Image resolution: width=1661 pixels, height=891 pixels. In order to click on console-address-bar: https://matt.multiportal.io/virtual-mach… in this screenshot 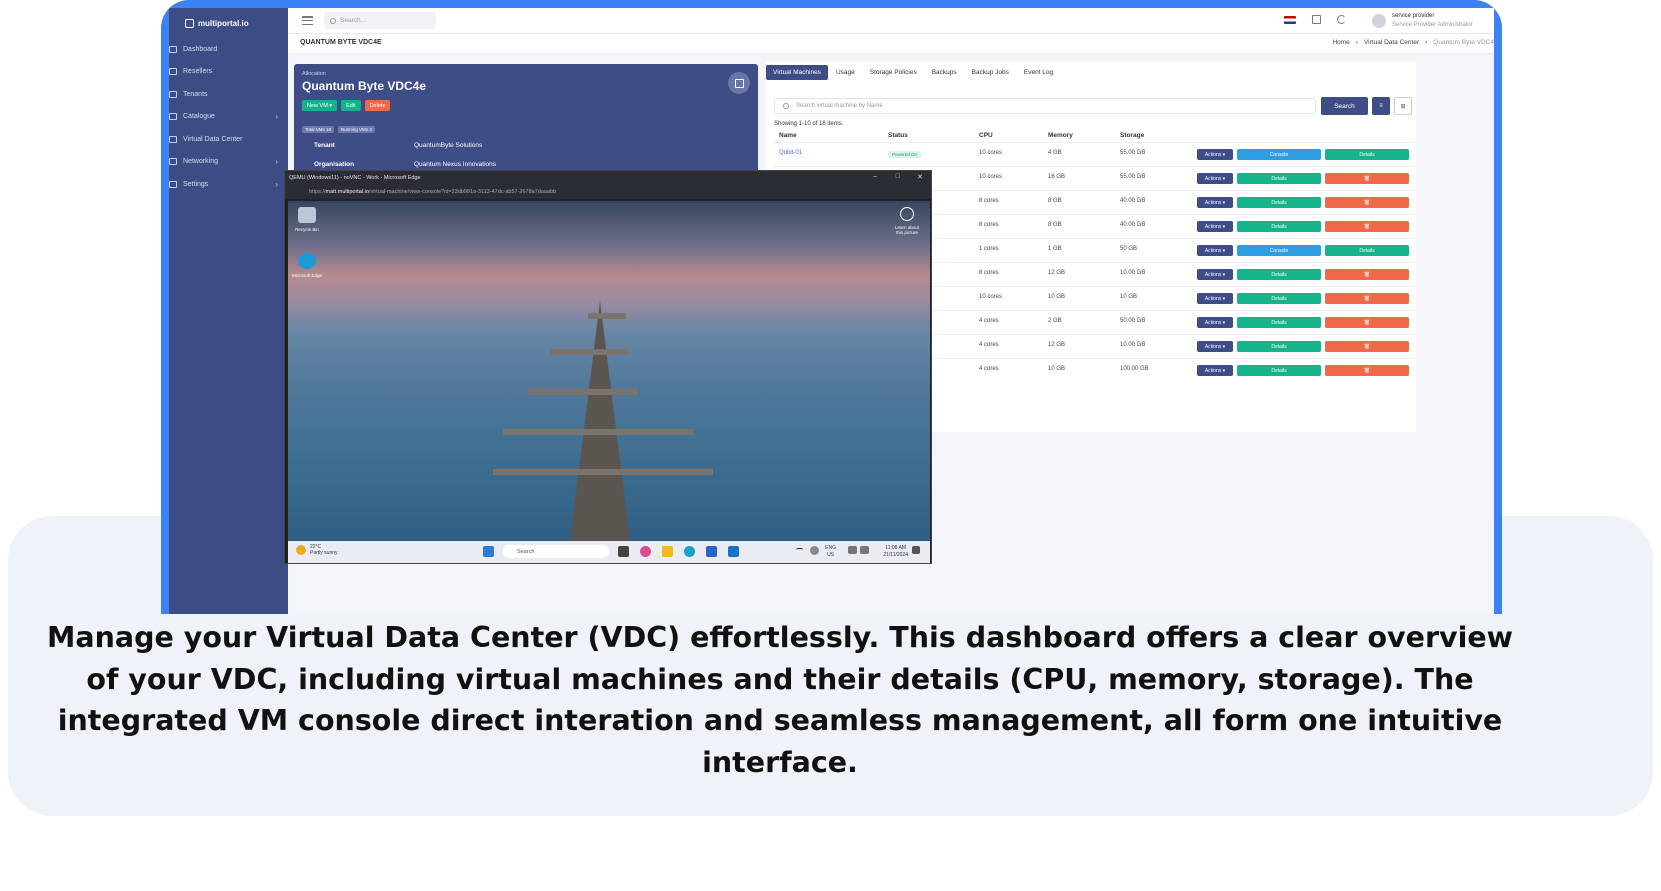, I will do `click(608, 192)`.